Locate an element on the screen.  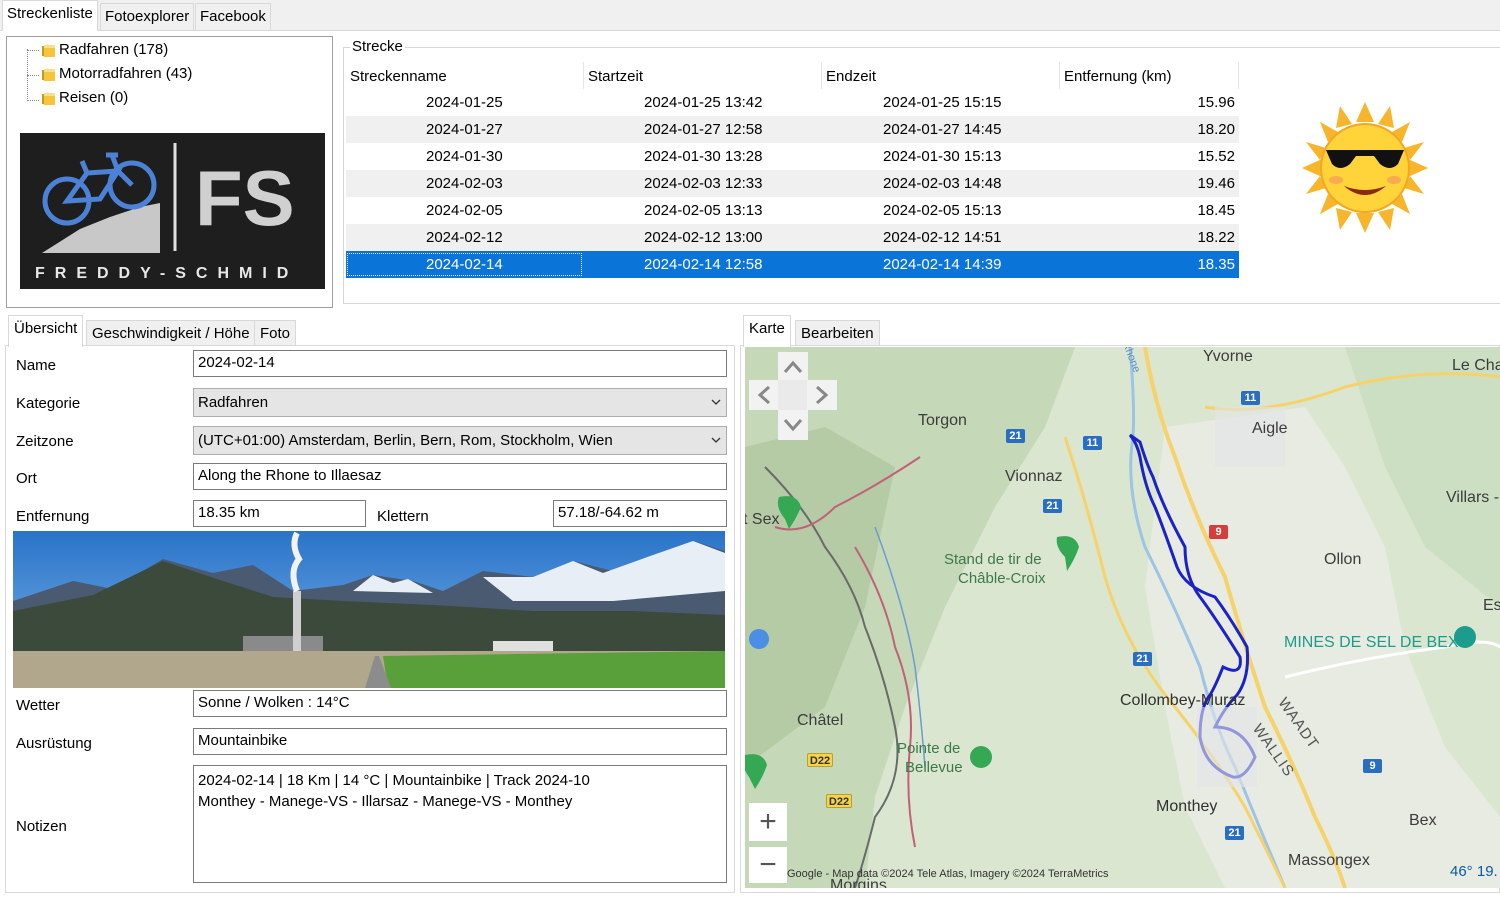
table-cell-start: 2024-02-12 13:00 is located at coordinates (703, 237).